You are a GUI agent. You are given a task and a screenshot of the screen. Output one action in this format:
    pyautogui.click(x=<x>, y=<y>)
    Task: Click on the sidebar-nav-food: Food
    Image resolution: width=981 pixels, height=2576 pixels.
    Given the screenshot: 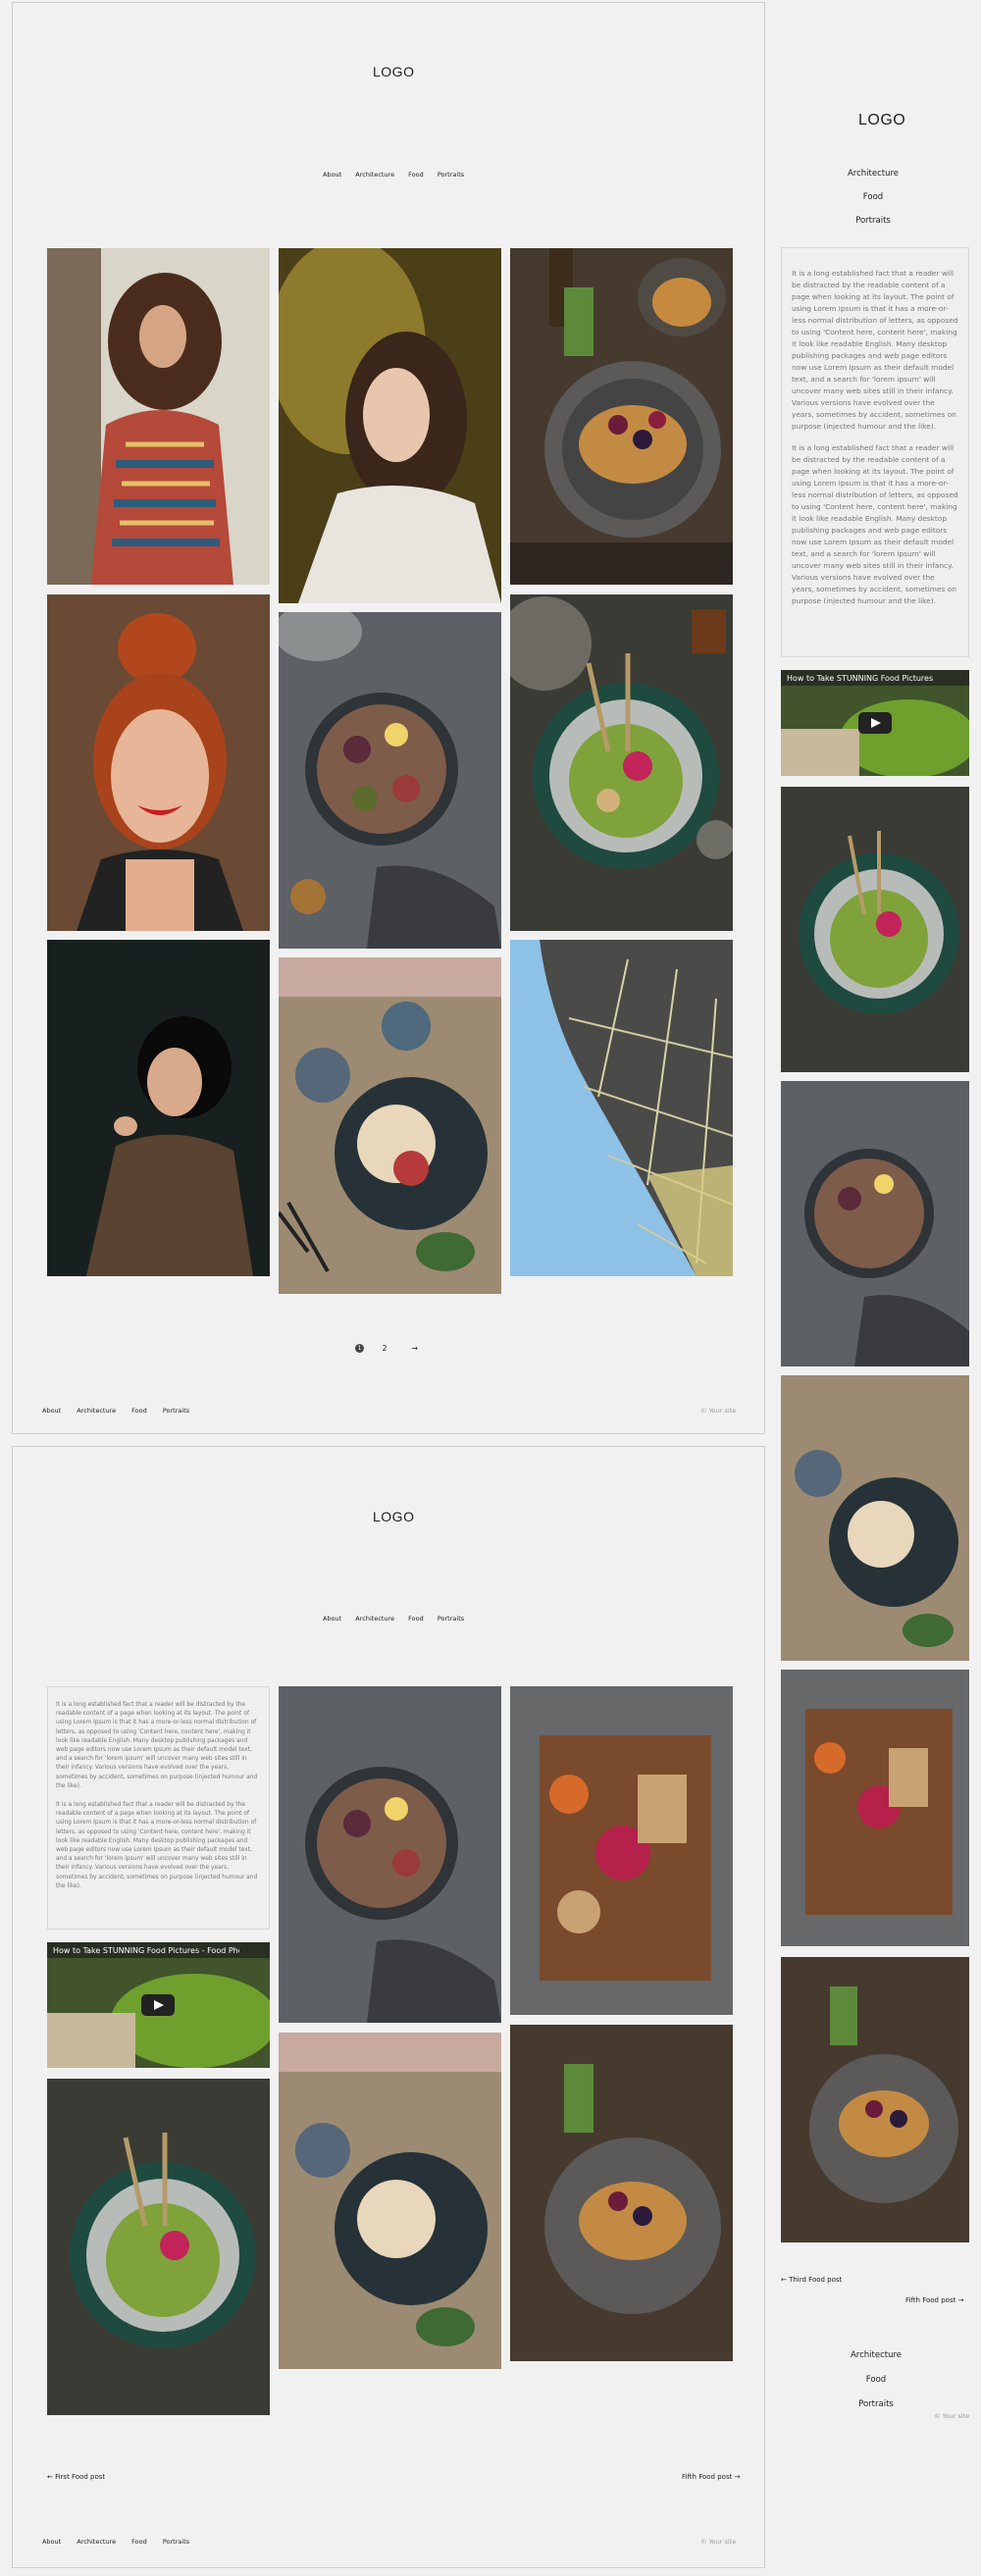 What is the action you would take?
    pyautogui.click(x=873, y=197)
    